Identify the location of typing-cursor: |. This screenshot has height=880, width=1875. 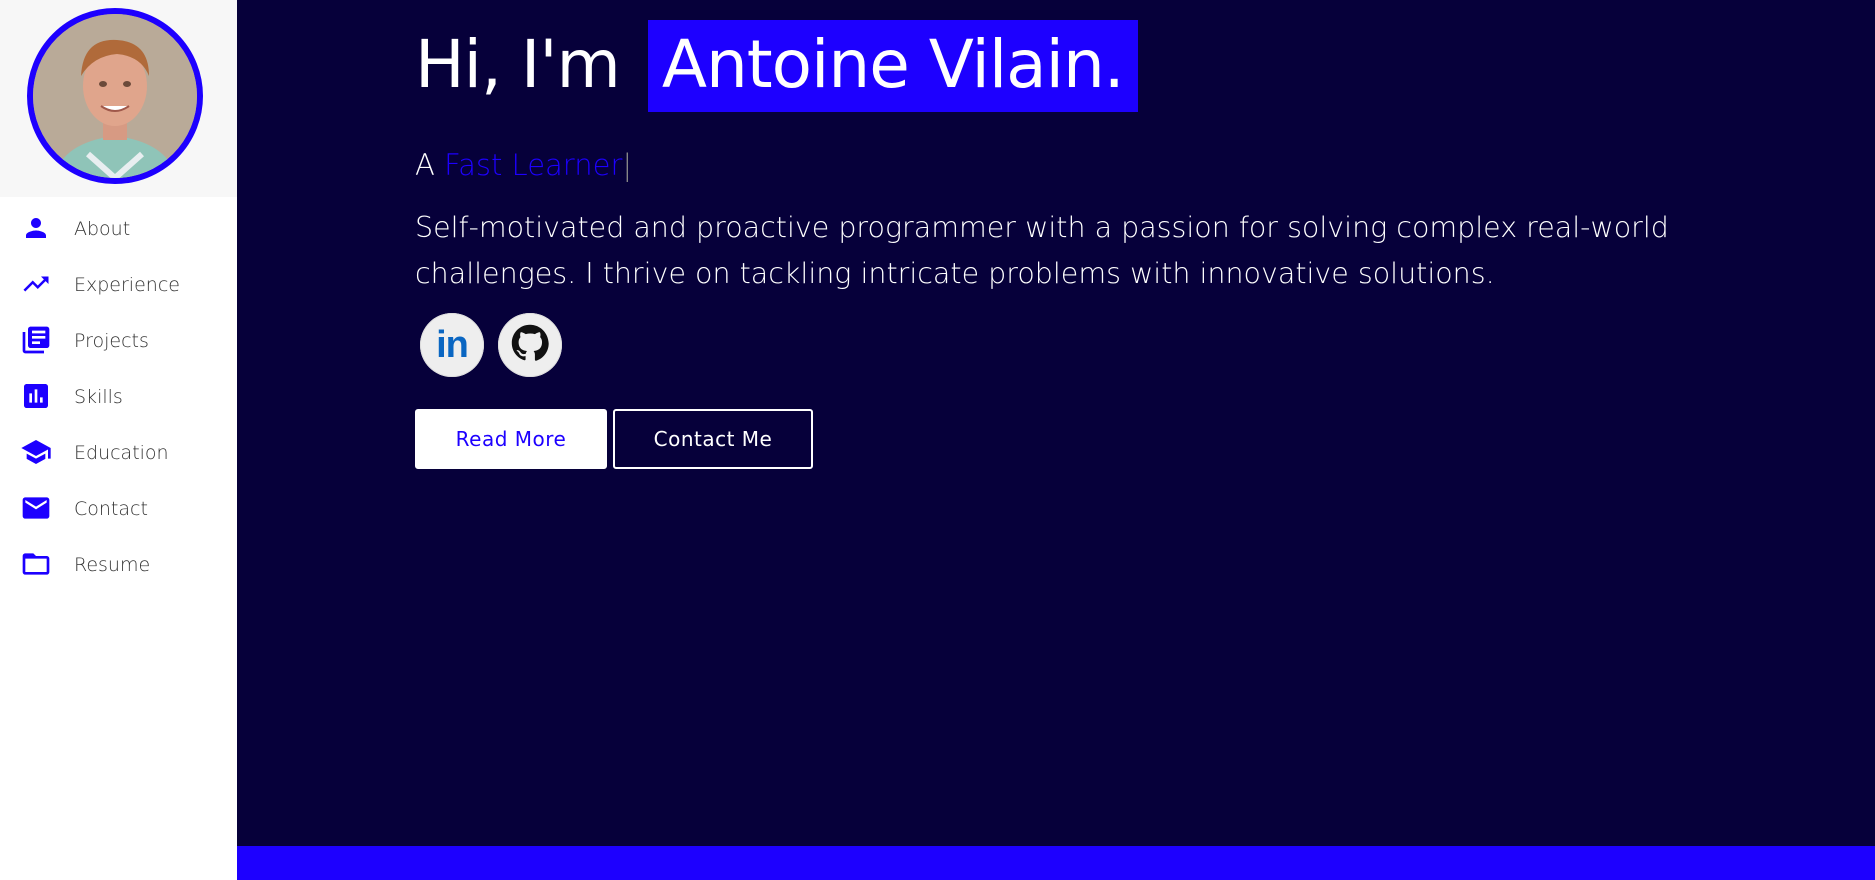
(627, 165).